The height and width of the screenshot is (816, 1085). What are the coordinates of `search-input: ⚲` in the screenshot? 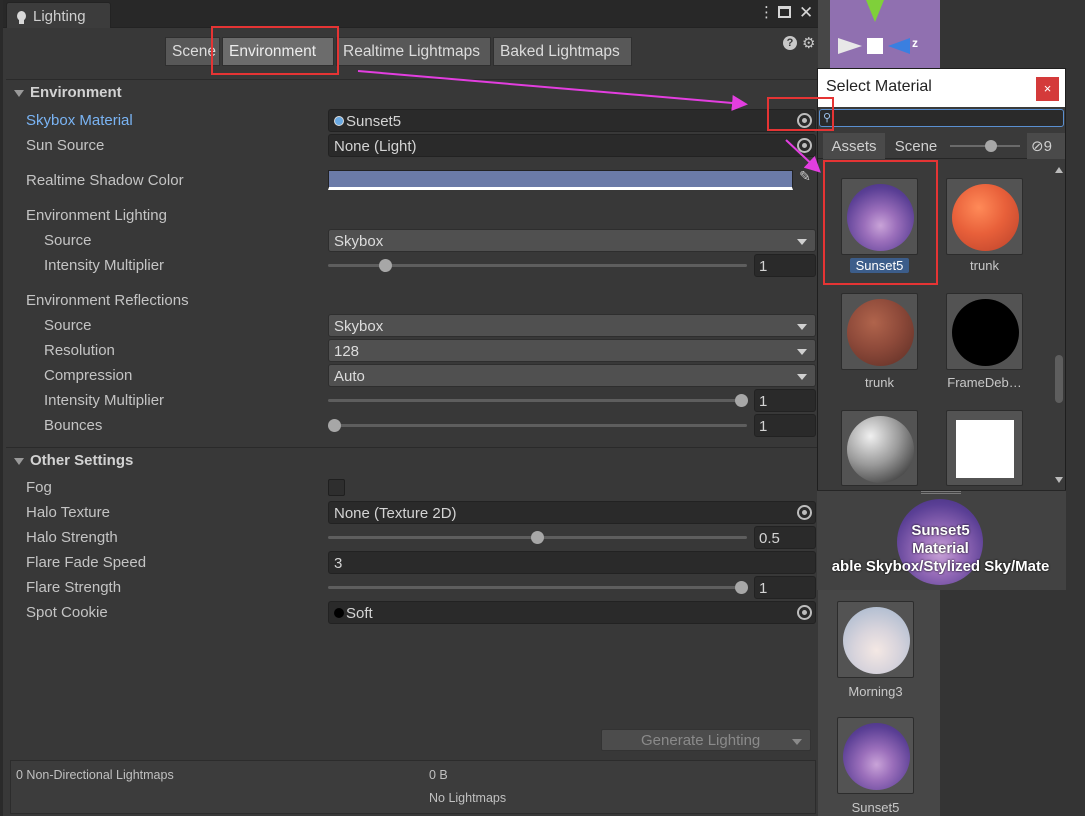 It's located at (941, 118).